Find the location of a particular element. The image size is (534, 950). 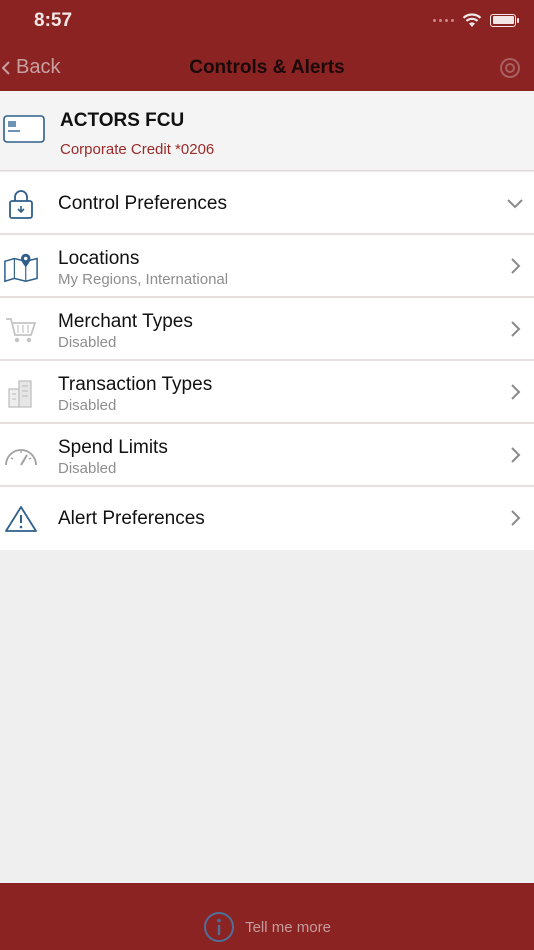

page-title: Controls & Alerts is located at coordinates (267, 67).